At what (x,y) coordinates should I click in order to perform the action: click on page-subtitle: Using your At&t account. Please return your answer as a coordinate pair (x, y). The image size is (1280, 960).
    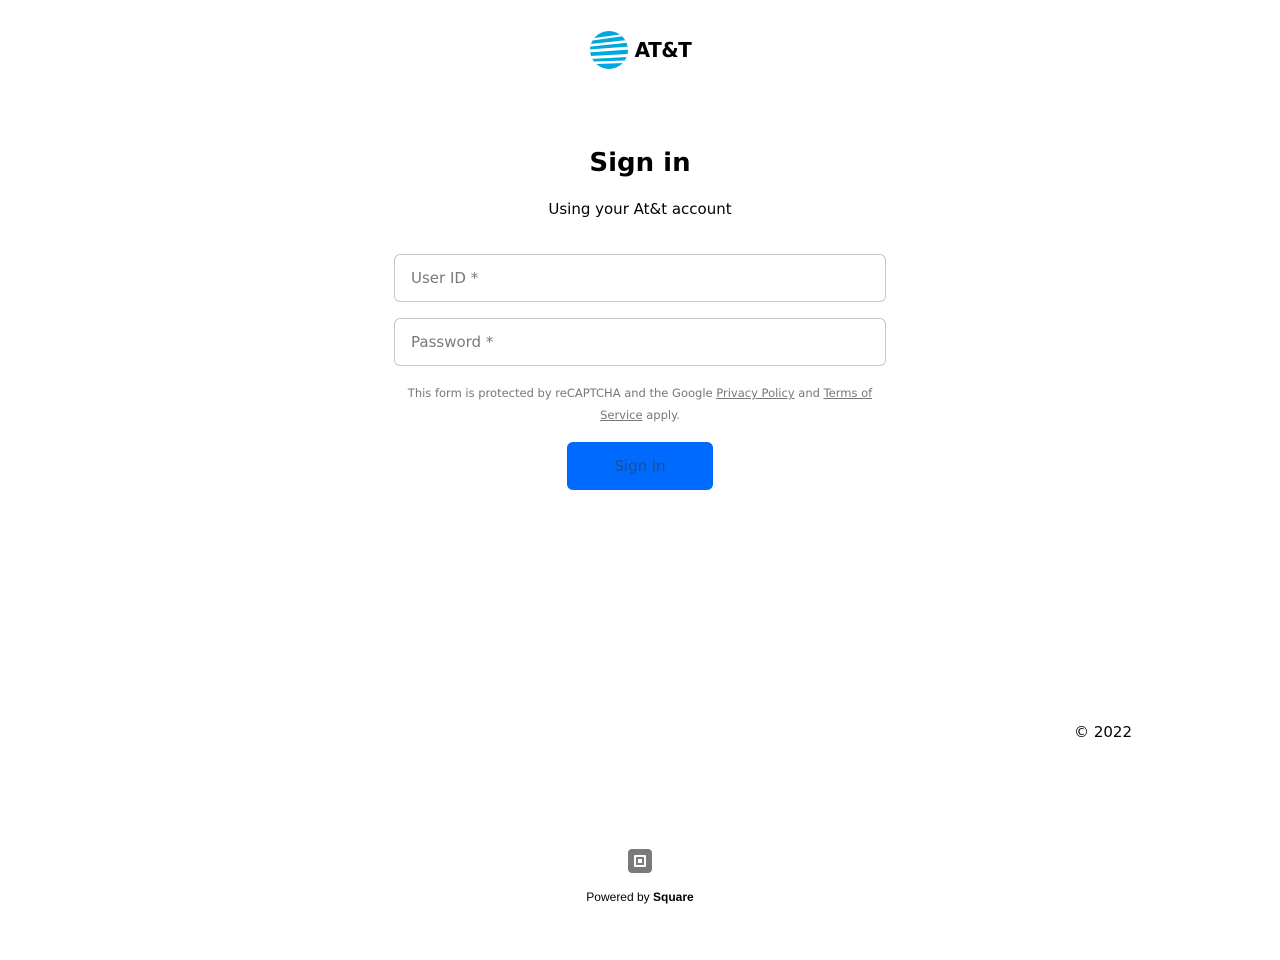
    Looking at the image, I should click on (640, 209).